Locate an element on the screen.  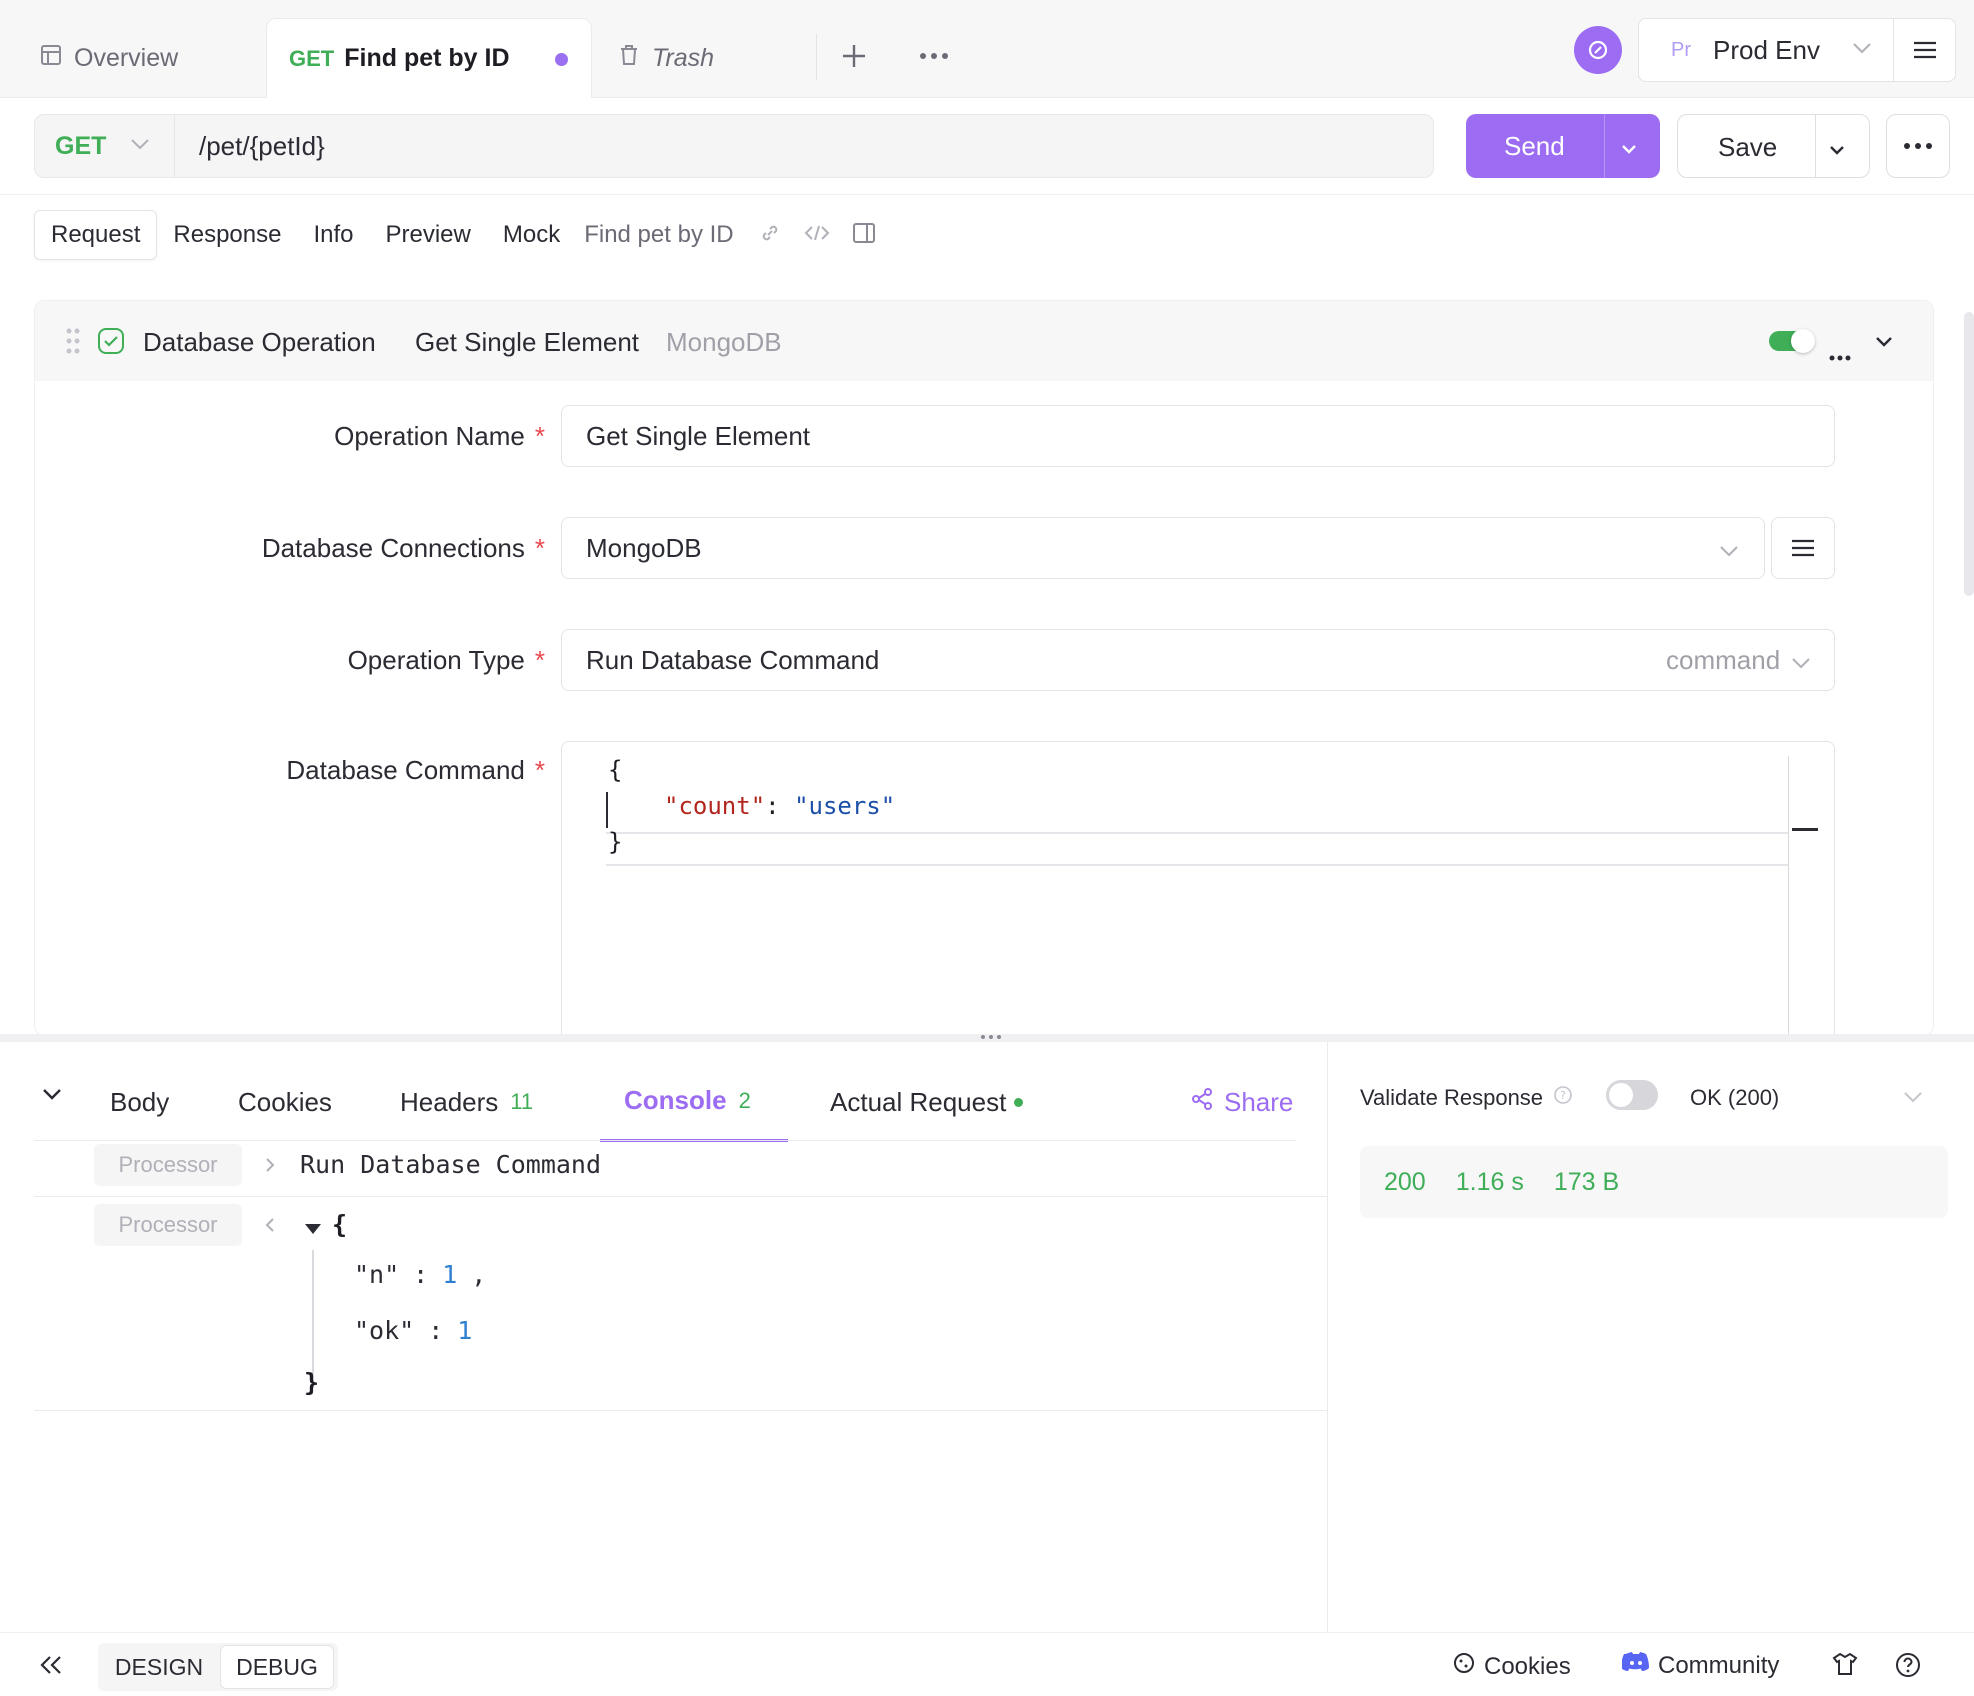
tab-overview: Overview is located at coordinates (150, 58).